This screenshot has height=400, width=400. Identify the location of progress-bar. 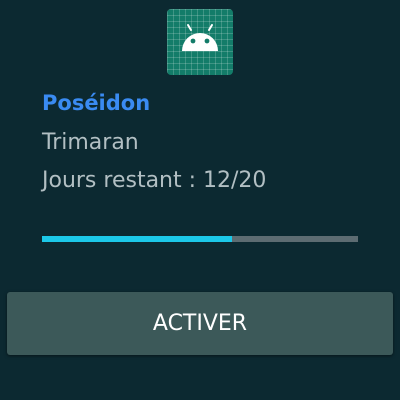
(200, 239).